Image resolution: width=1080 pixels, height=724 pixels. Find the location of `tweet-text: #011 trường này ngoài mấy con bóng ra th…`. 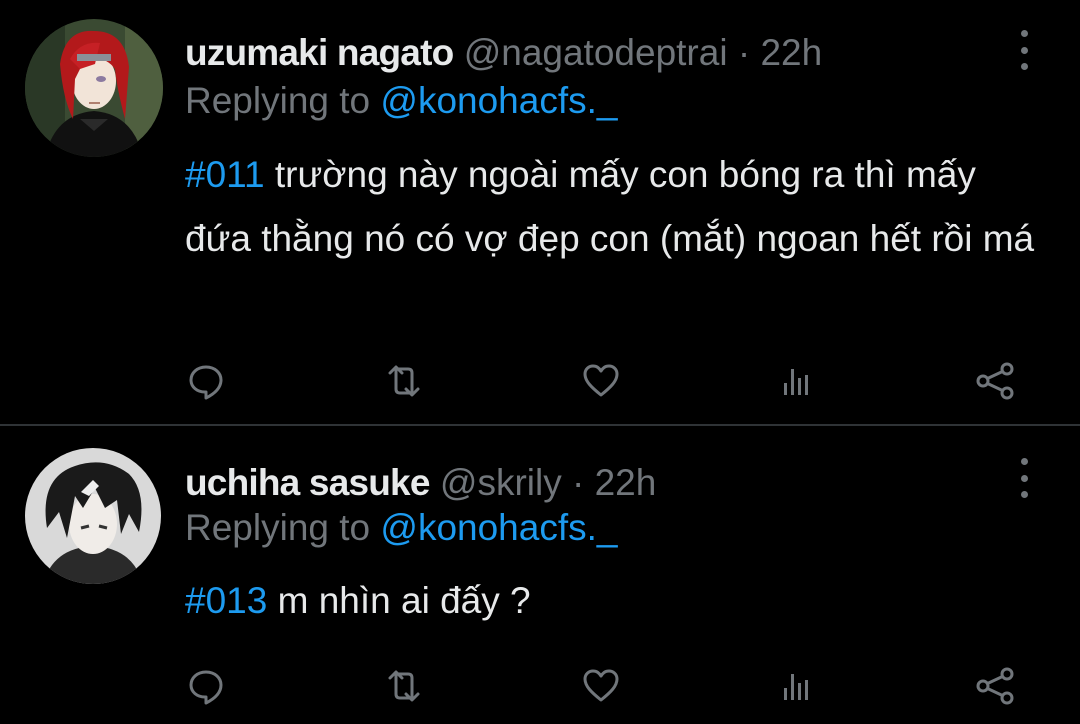

tweet-text: #011 trường này ngoài mấy con bóng ra th… is located at coordinates (610, 207).